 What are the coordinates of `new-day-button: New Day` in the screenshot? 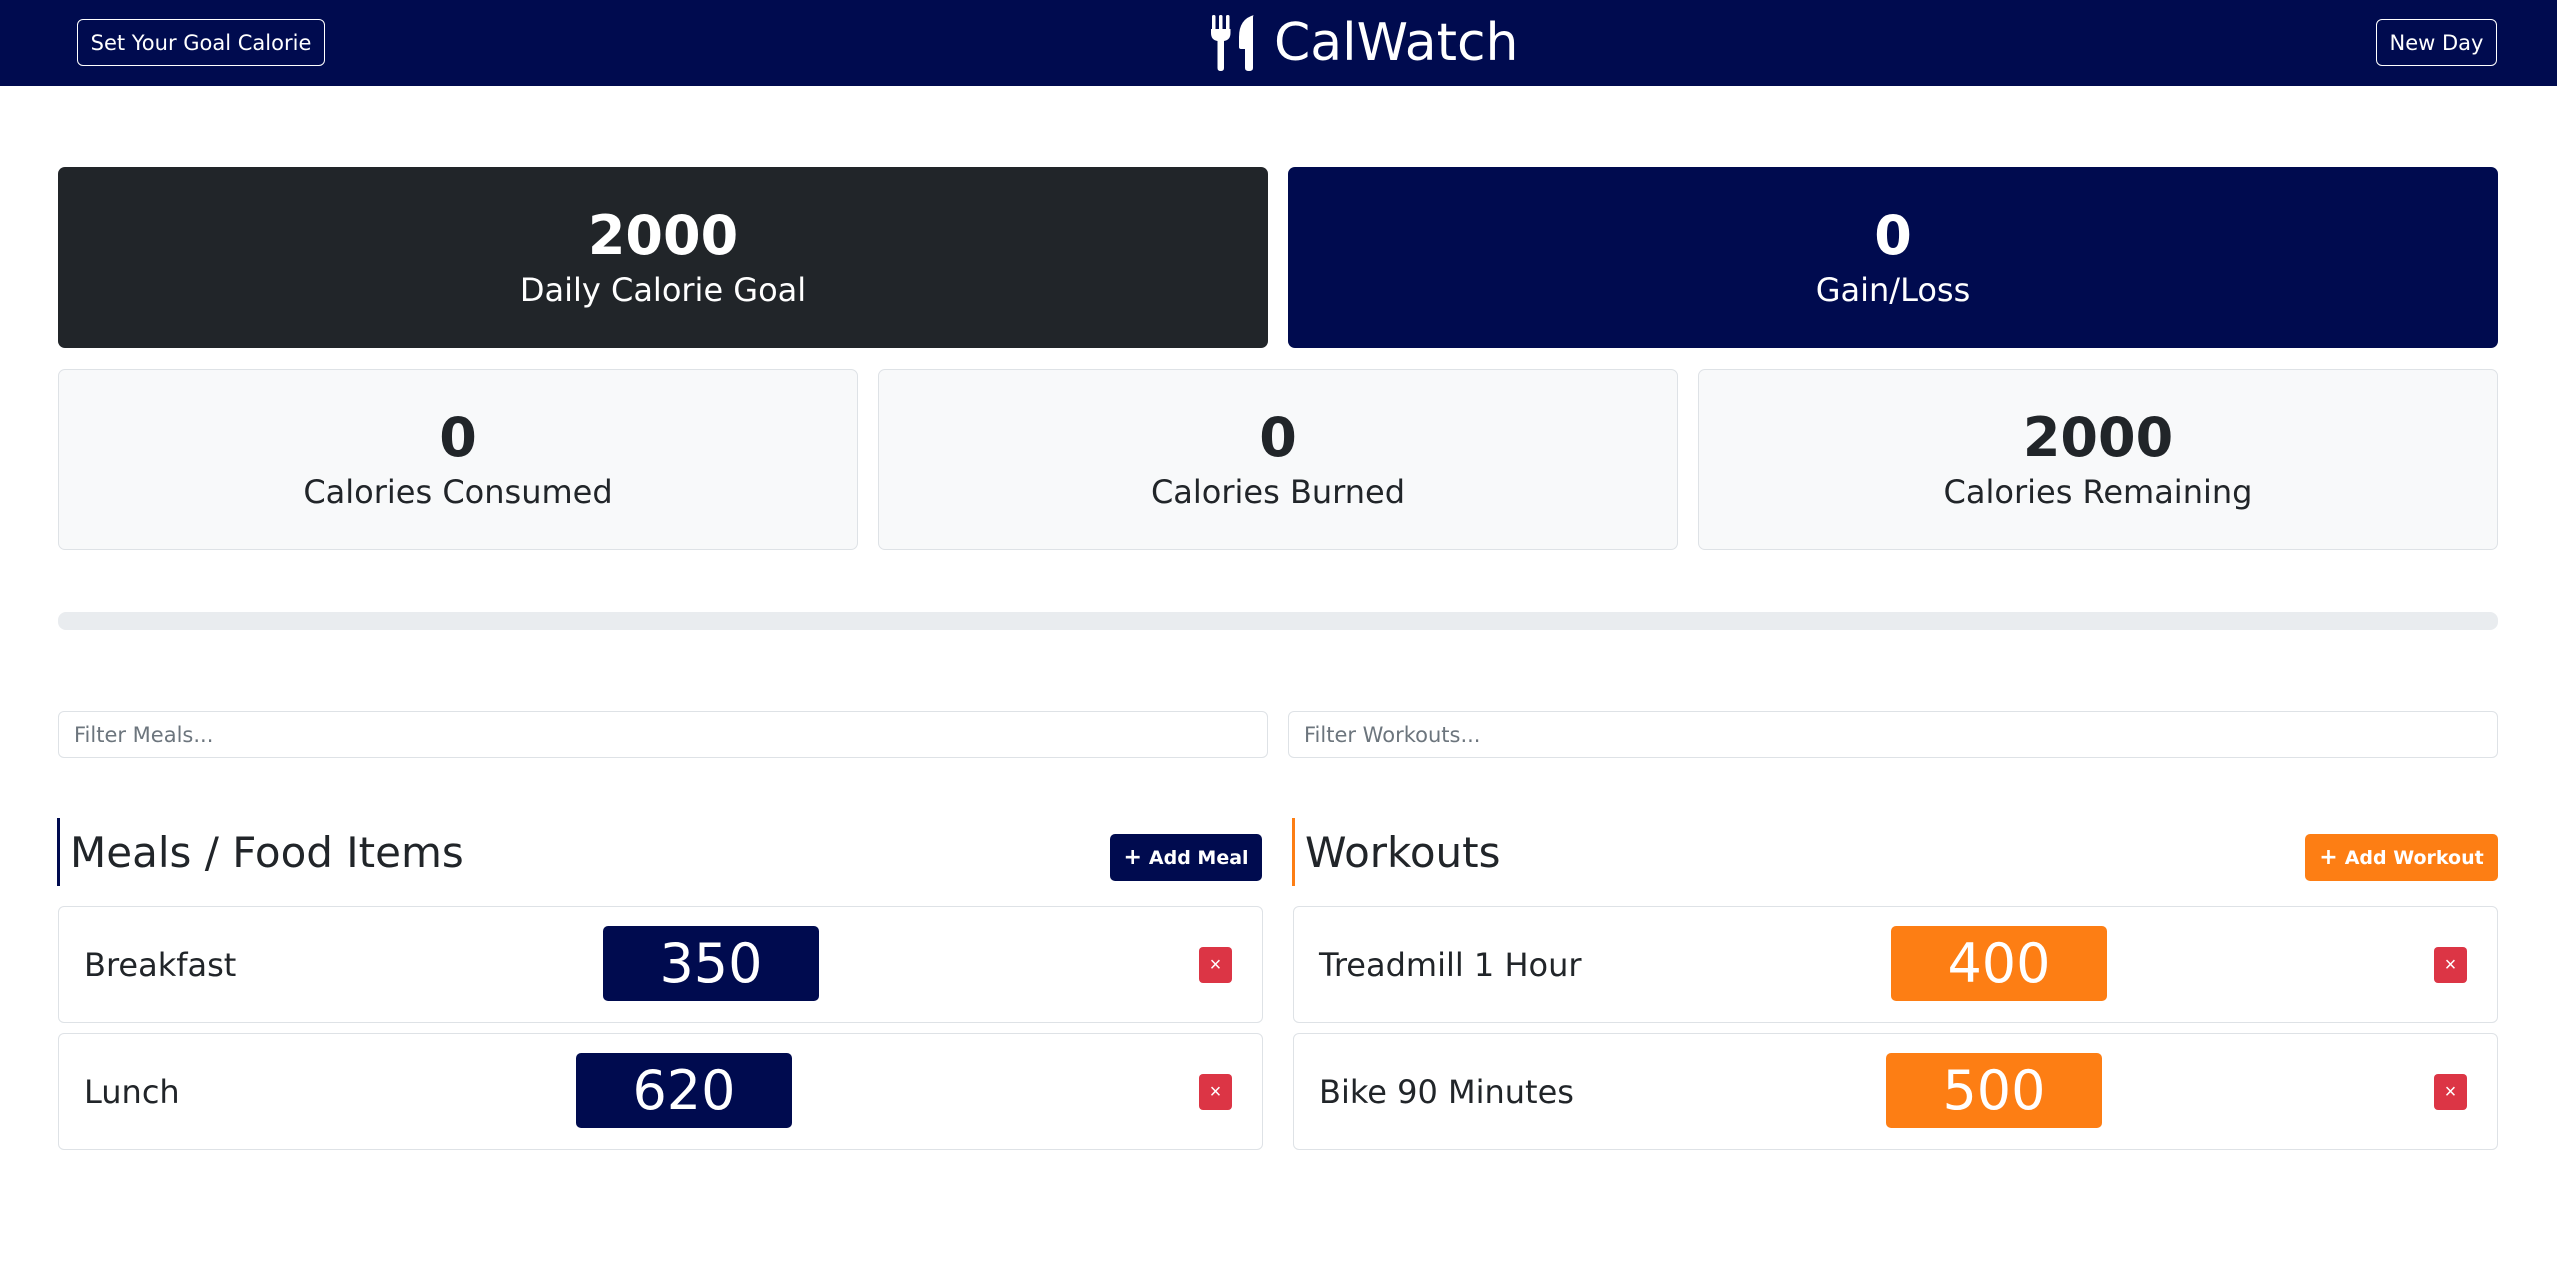 It's located at (2436, 42).